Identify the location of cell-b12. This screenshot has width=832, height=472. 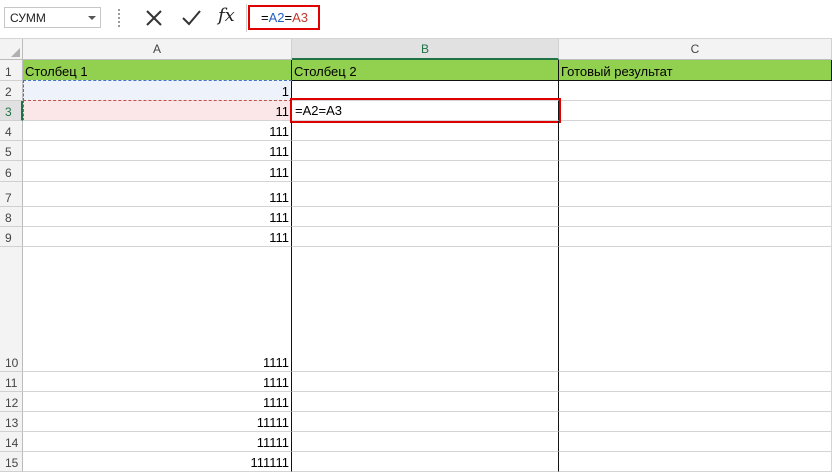
(425, 402).